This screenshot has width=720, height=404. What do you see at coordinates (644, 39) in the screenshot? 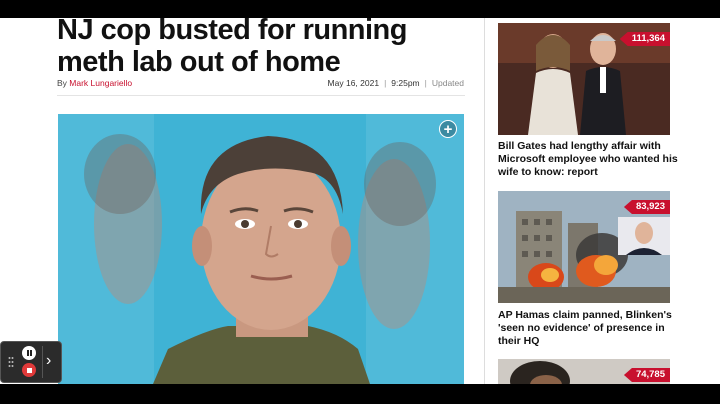
I see `view-count-badge: 111,364` at bounding box center [644, 39].